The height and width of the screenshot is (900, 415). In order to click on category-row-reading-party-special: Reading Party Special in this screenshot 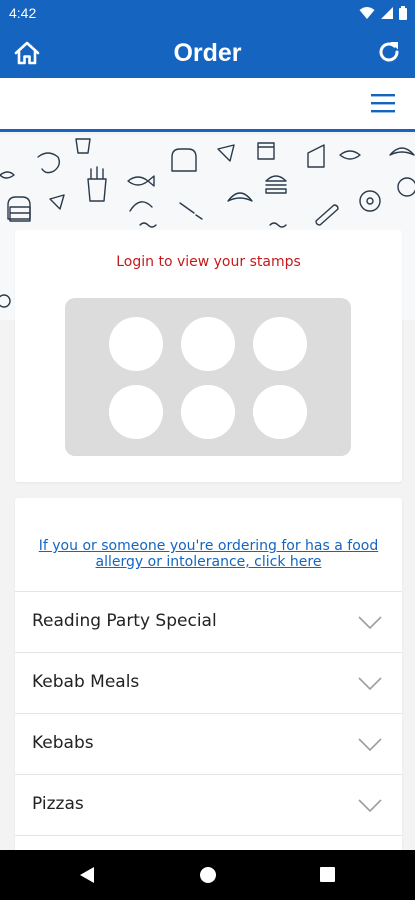, I will do `click(208, 621)`.